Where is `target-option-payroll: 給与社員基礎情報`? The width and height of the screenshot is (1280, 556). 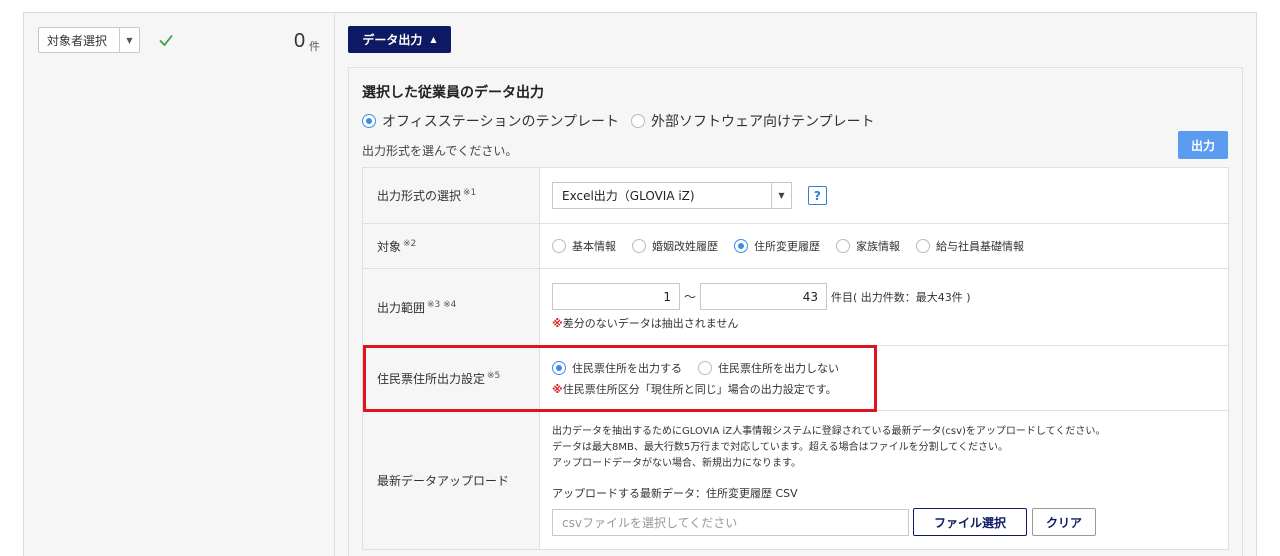
target-option-payroll: 給与社員基礎情報 is located at coordinates (970, 246).